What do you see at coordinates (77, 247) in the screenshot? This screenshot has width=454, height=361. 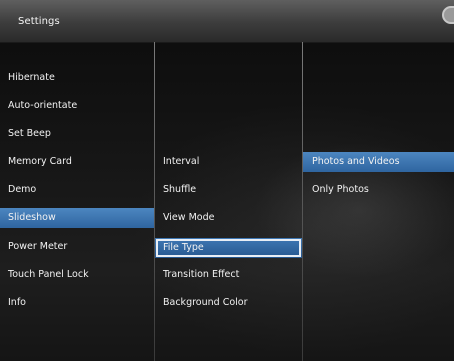 I see `menu-item-power-meter: Power Meter` at bounding box center [77, 247].